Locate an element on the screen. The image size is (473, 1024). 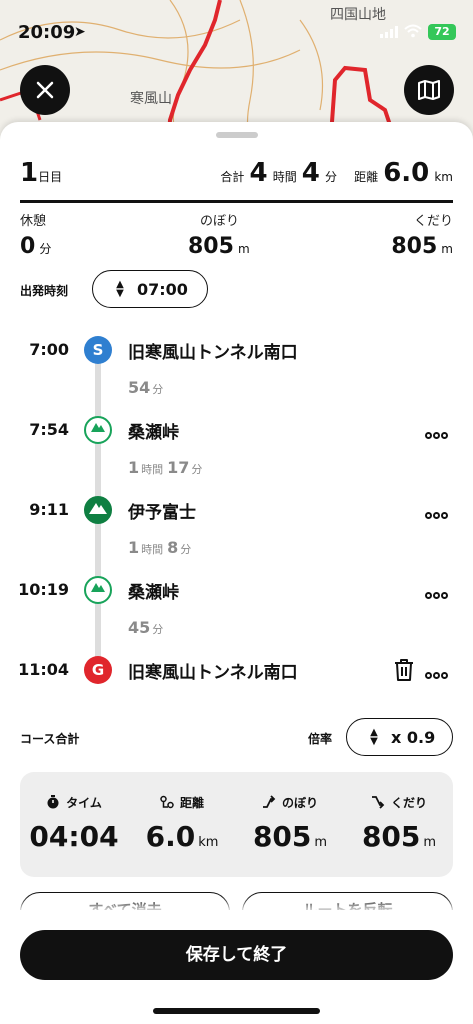
segment-duration: 1 時間 17 分 is located at coordinates (167, 467).